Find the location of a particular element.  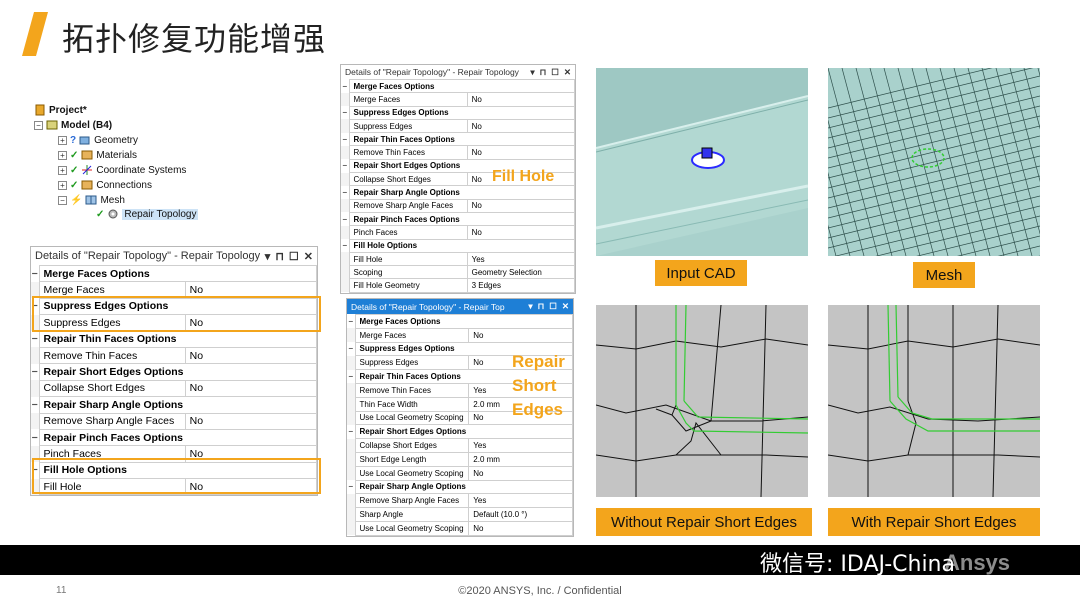

tree-node-mesh: − ⚡ Mesh is located at coordinates (91, 200).